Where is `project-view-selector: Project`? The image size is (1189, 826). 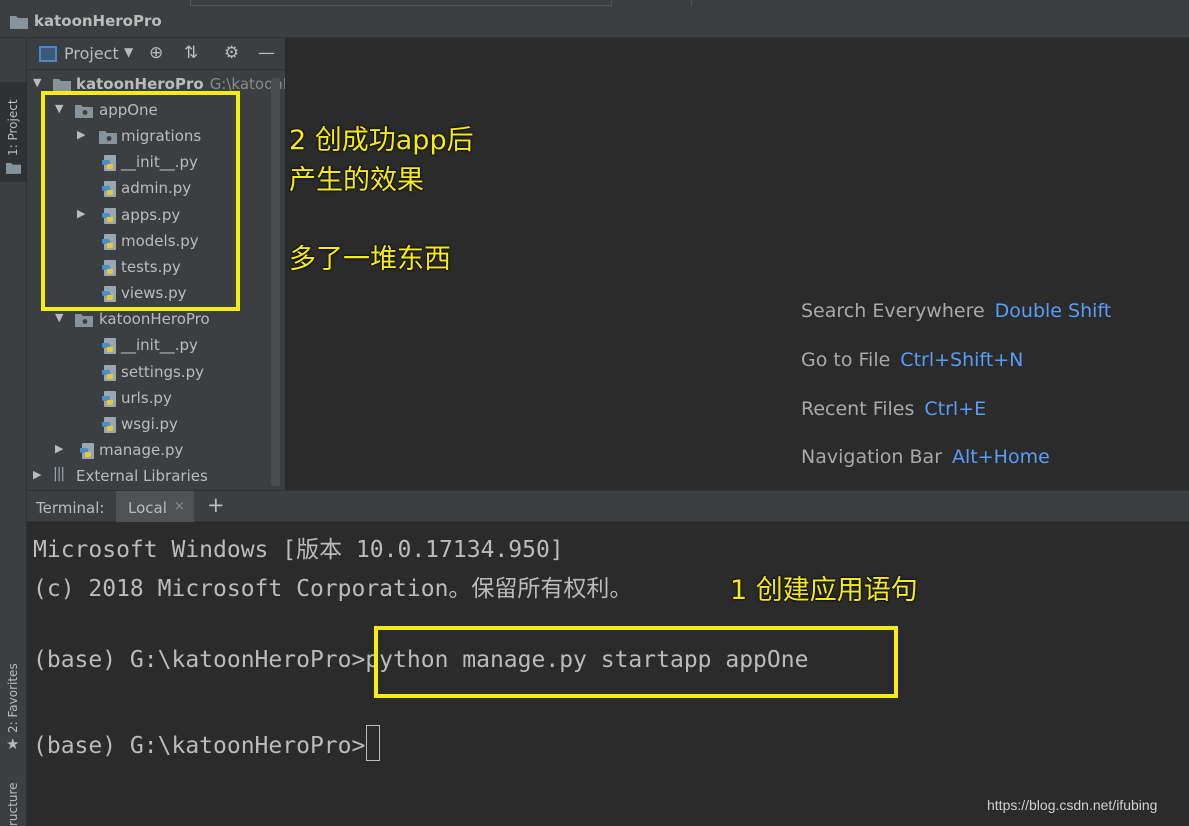 project-view-selector: Project is located at coordinates (91, 53).